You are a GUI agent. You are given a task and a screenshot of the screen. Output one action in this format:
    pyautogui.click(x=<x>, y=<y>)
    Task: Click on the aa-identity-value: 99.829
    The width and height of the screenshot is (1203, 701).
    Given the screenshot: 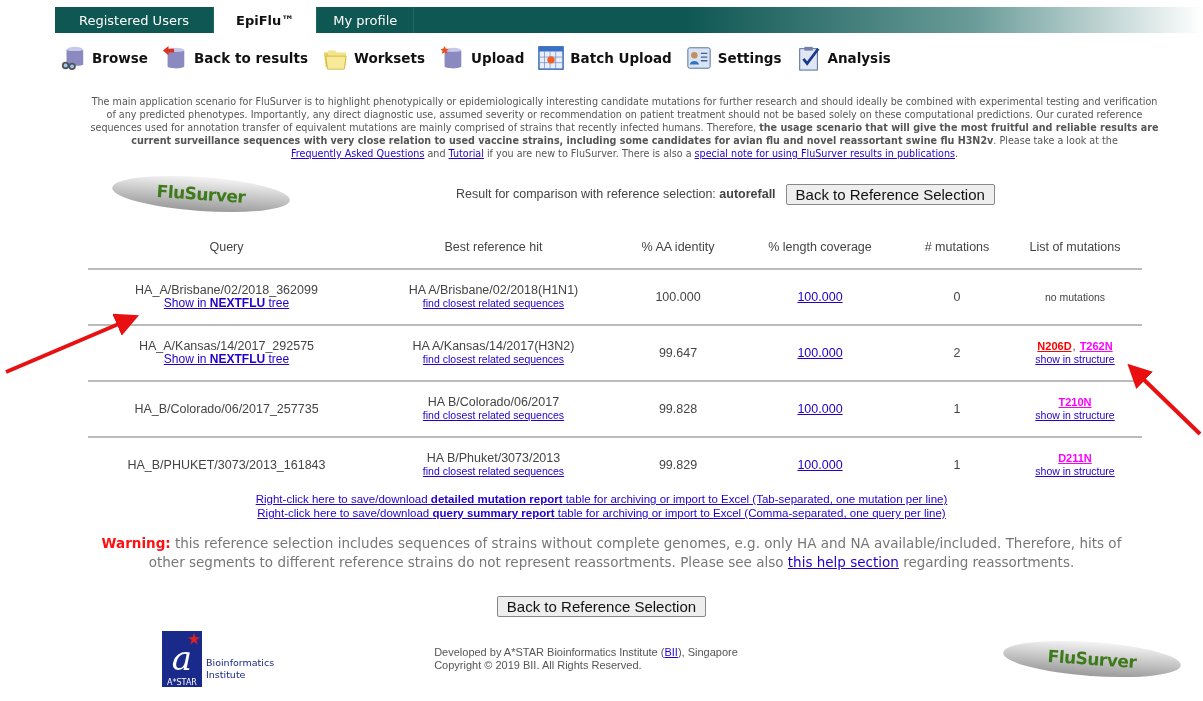 What is the action you would take?
    pyautogui.click(x=678, y=464)
    